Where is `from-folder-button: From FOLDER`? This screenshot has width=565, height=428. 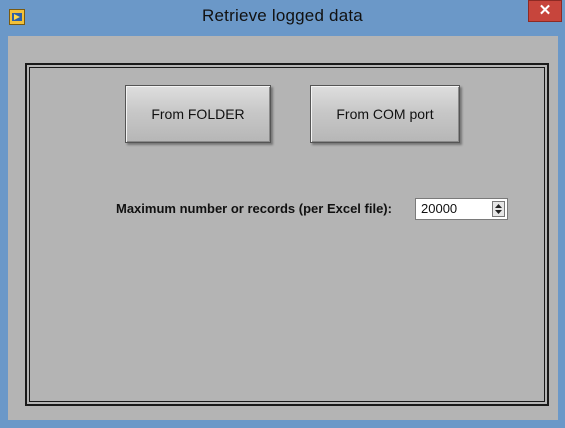 from-folder-button: From FOLDER is located at coordinates (198, 114).